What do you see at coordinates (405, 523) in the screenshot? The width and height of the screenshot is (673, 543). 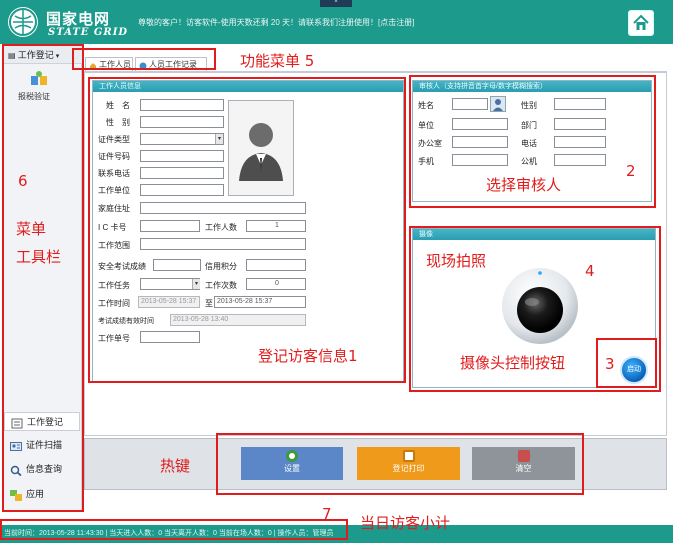 I see `annotation-daily-summary: 当日访客小计` at bounding box center [405, 523].